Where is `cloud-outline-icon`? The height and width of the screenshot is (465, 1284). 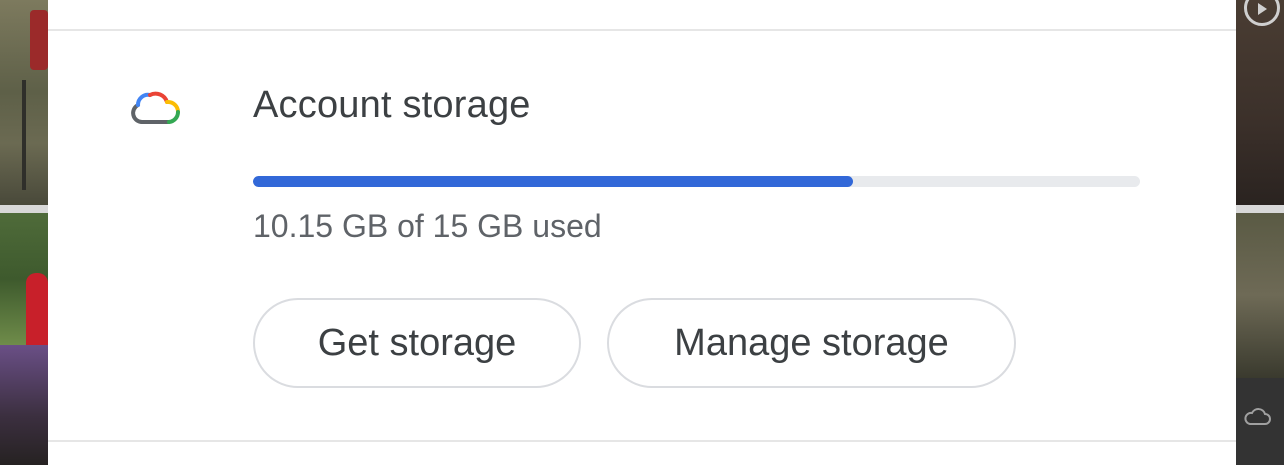 cloud-outline-icon is located at coordinates (1257, 416).